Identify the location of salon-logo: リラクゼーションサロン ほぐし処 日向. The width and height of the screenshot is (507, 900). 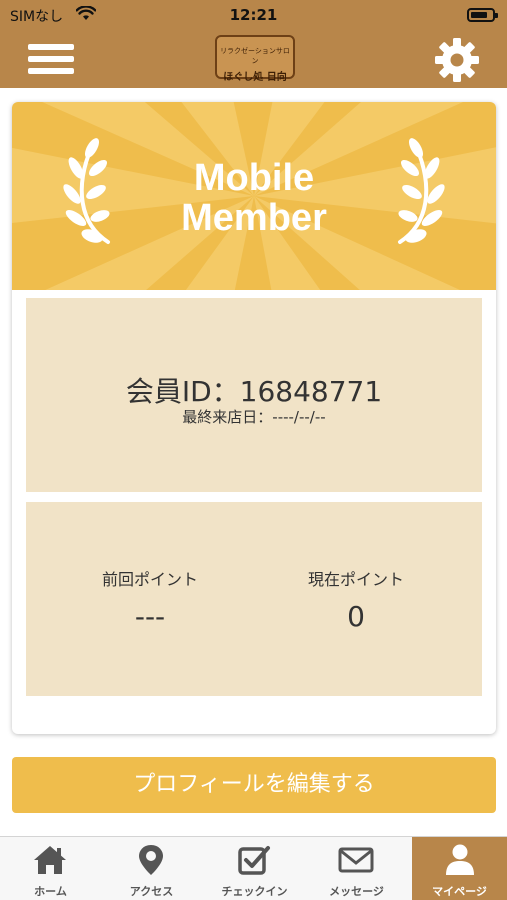
(255, 59).